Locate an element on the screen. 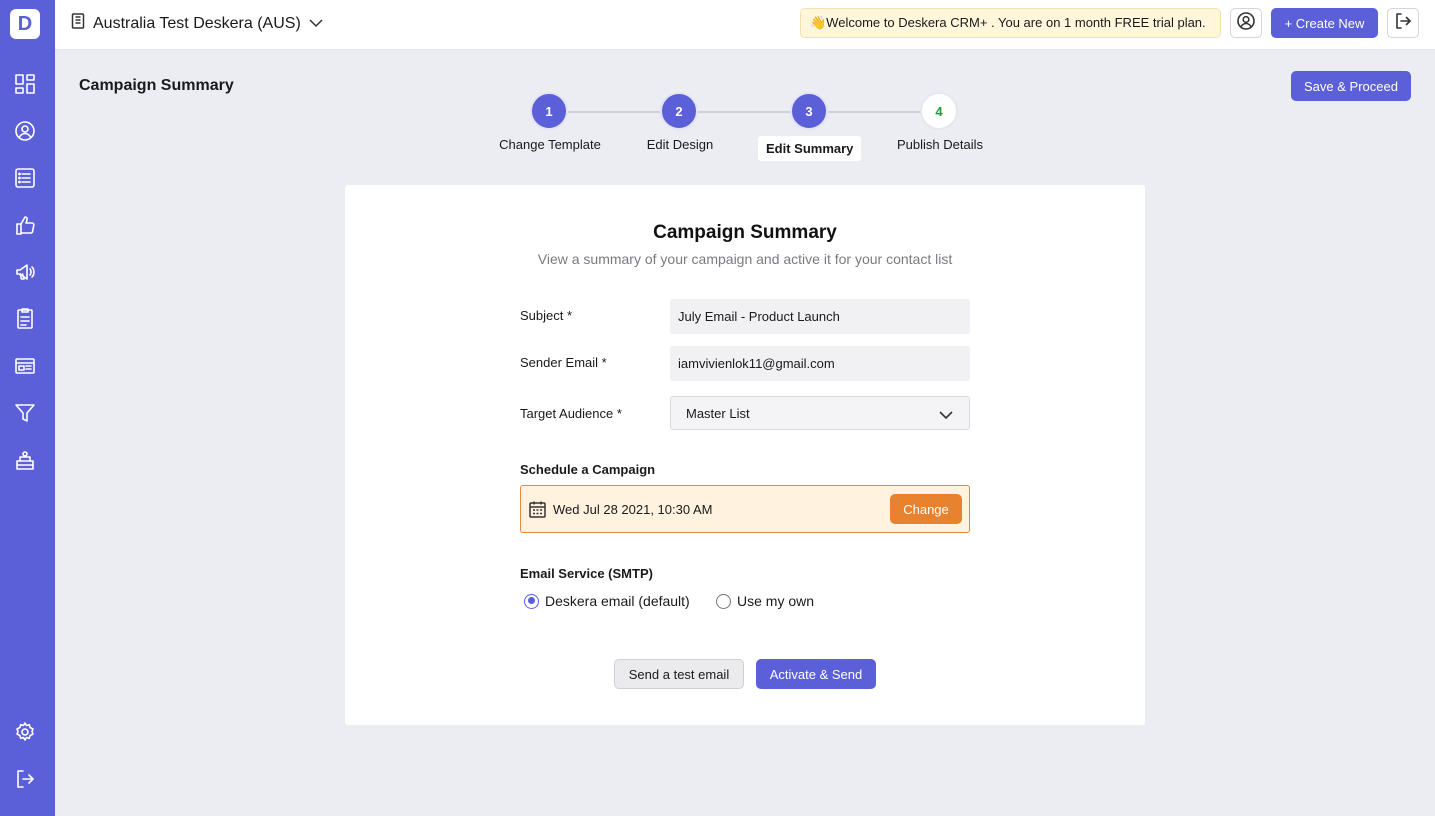 This screenshot has height=816, width=1435. profile-button is located at coordinates (1246, 23).